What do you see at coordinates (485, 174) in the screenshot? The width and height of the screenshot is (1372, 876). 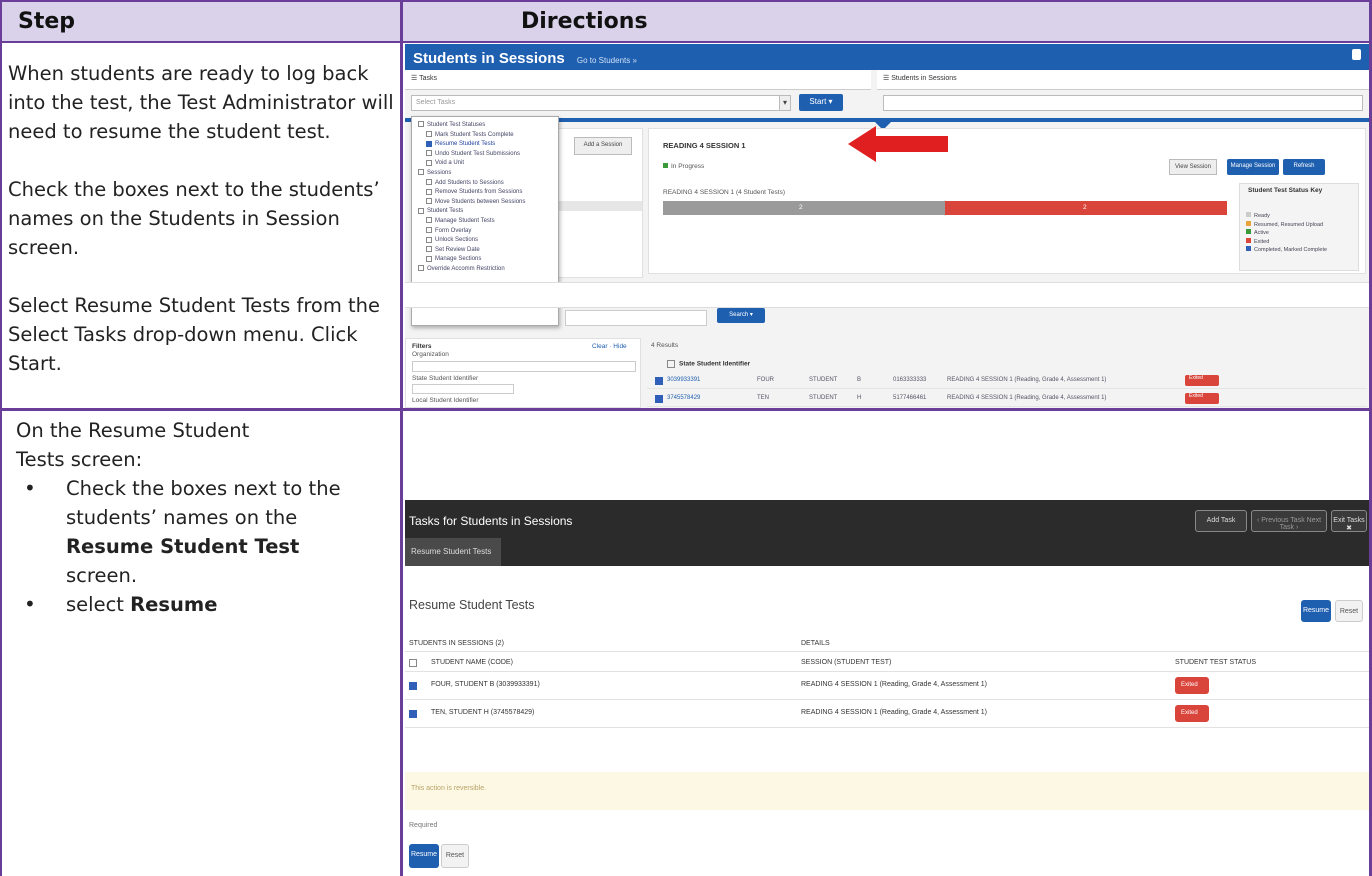 I see `menu-item: Sessions` at bounding box center [485, 174].